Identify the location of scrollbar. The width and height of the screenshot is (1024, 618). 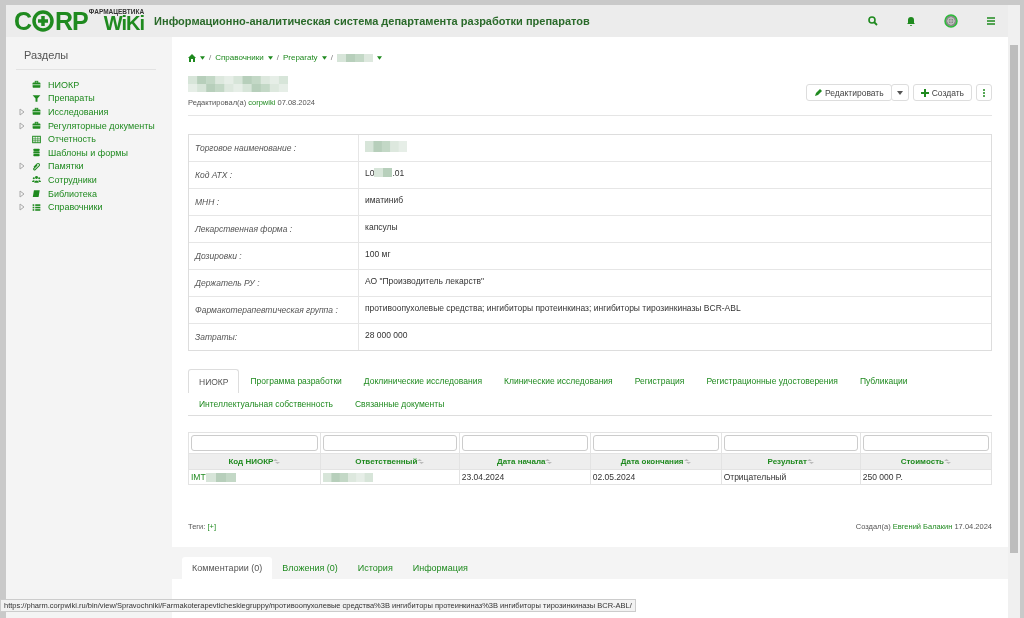
(1014, 311).